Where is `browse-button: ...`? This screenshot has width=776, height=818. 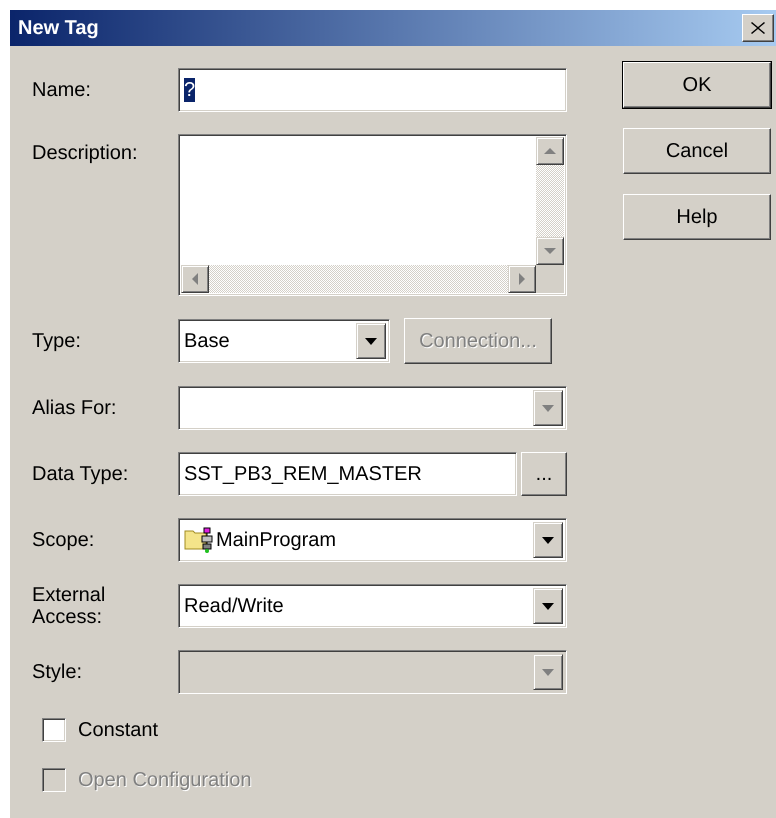 browse-button: ... is located at coordinates (544, 474).